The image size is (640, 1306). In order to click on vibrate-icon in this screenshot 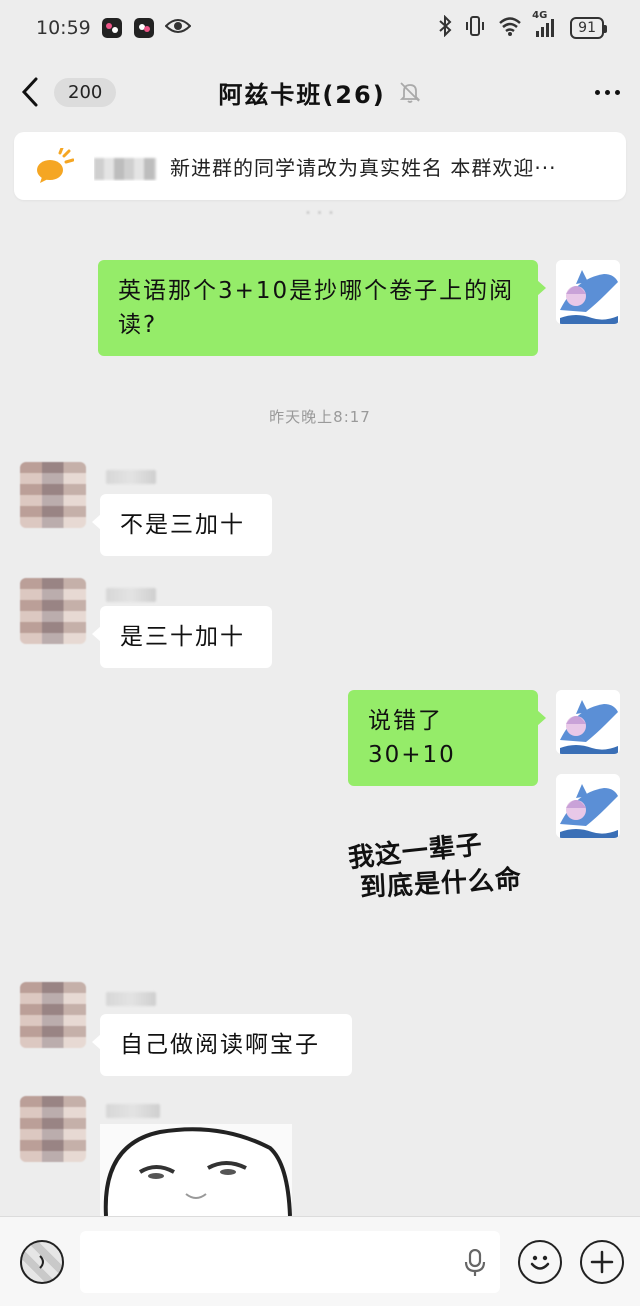, I will do `click(475, 28)`.